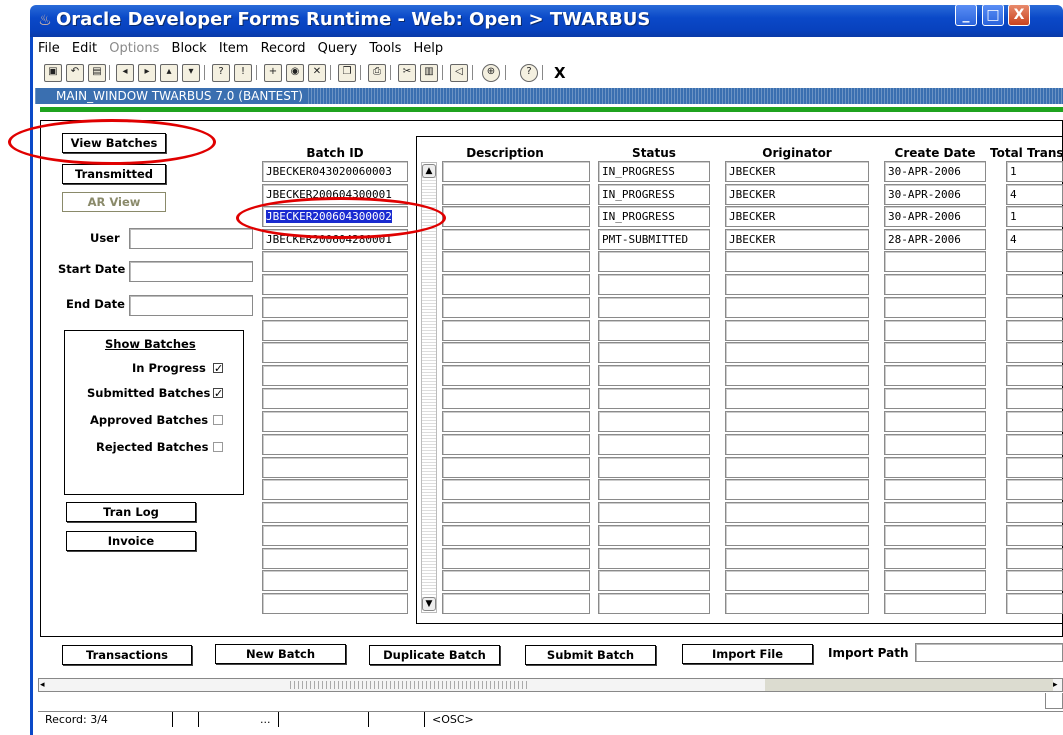  I want to click on menu-help: Help, so click(428, 49).